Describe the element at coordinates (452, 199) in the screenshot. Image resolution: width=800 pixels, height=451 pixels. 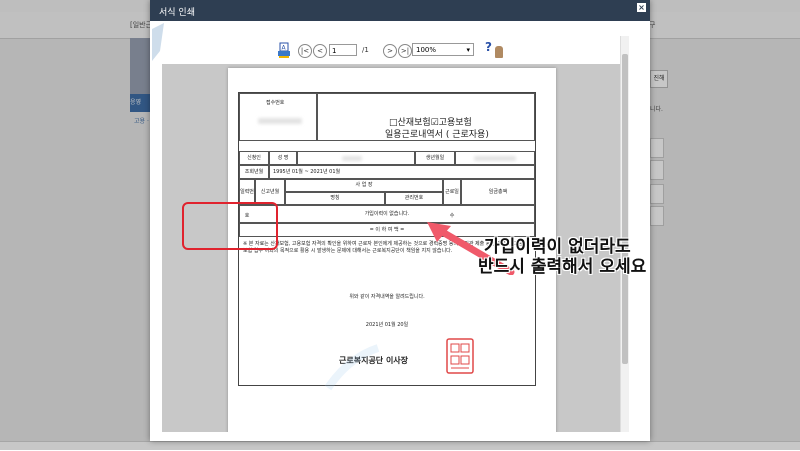
I see `days-label: 근로일수` at that location.